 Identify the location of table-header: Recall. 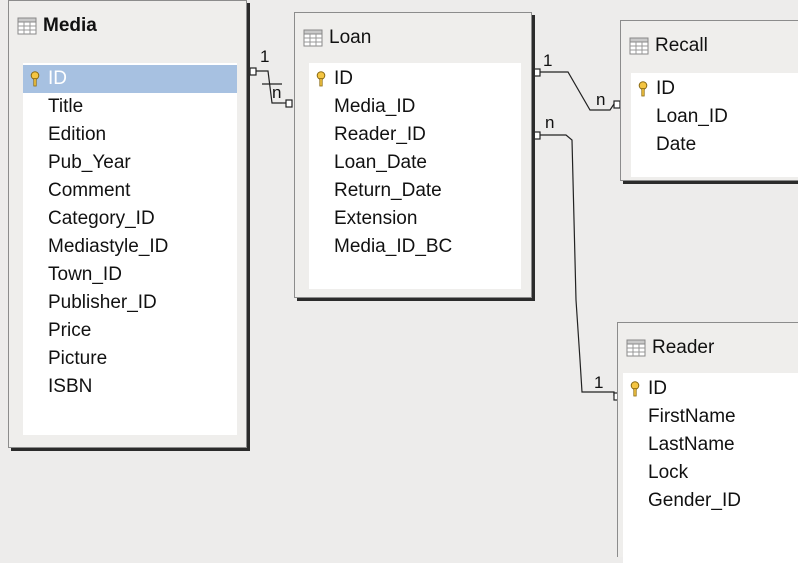
(668, 46).